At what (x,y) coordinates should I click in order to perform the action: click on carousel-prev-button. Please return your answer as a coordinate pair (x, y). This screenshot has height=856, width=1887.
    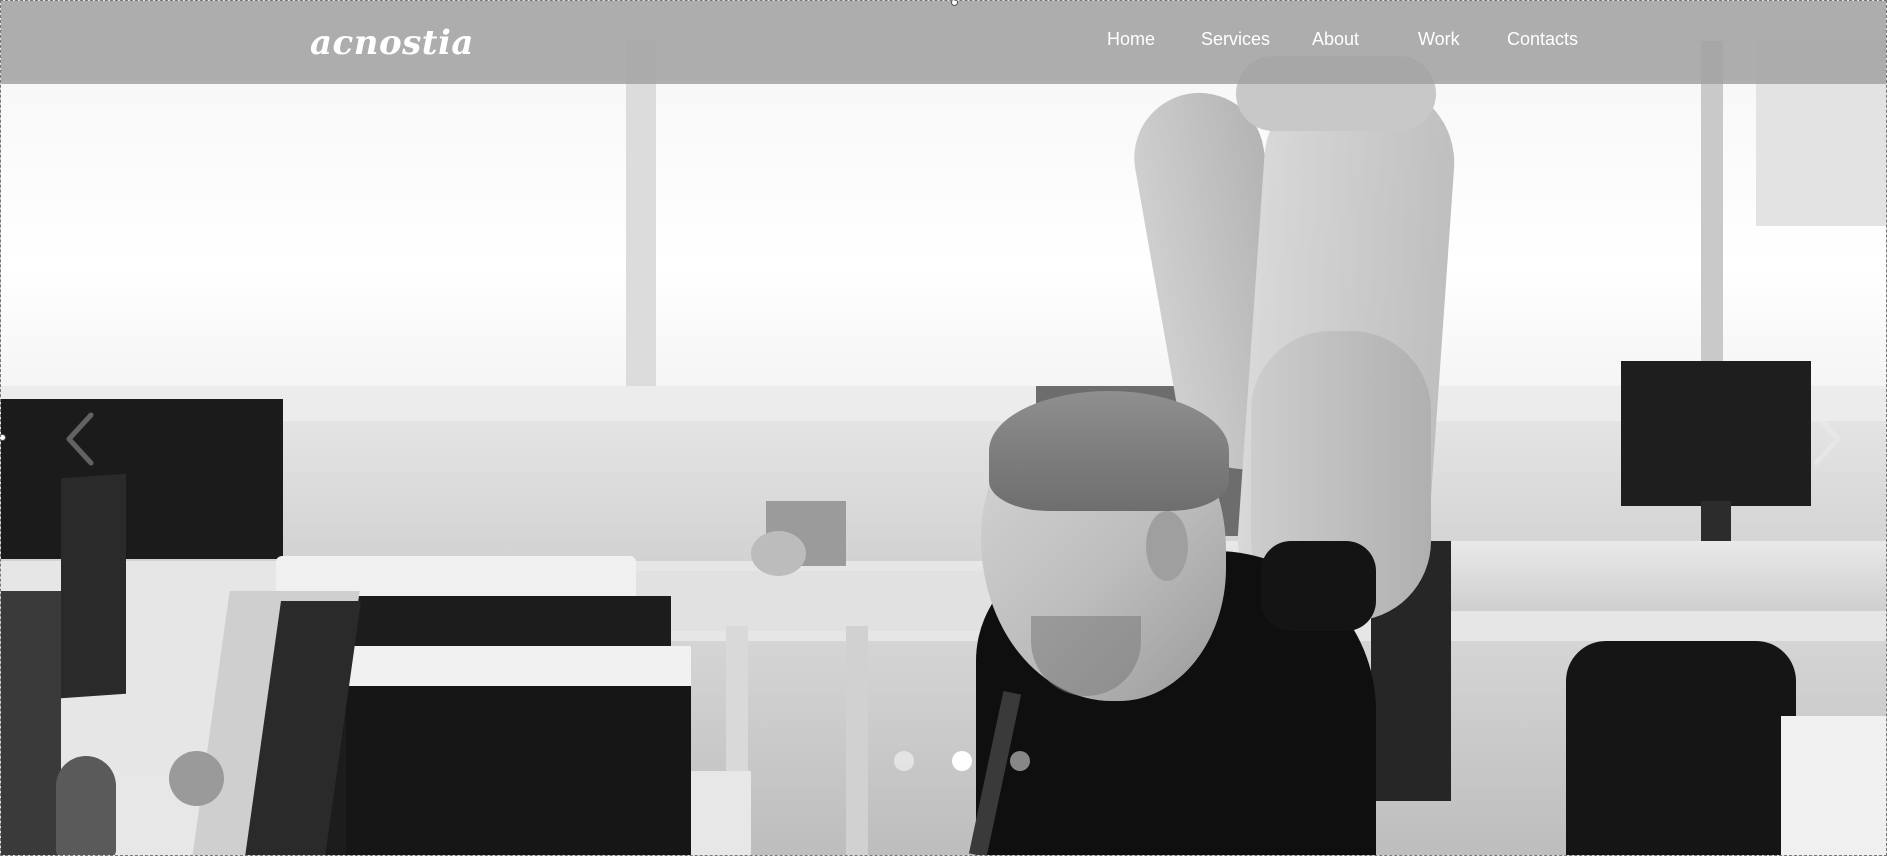
    Looking at the image, I should click on (81, 439).